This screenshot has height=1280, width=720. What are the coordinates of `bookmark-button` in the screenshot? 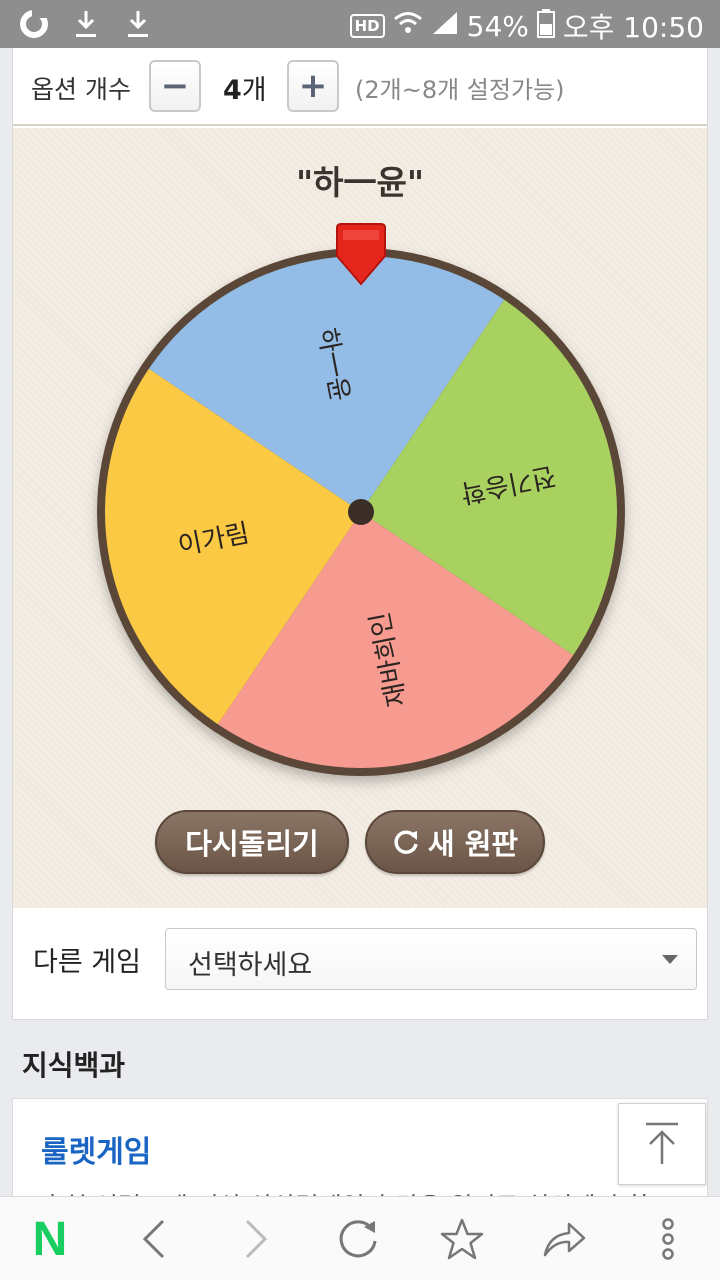 It's located at (462, 1239).